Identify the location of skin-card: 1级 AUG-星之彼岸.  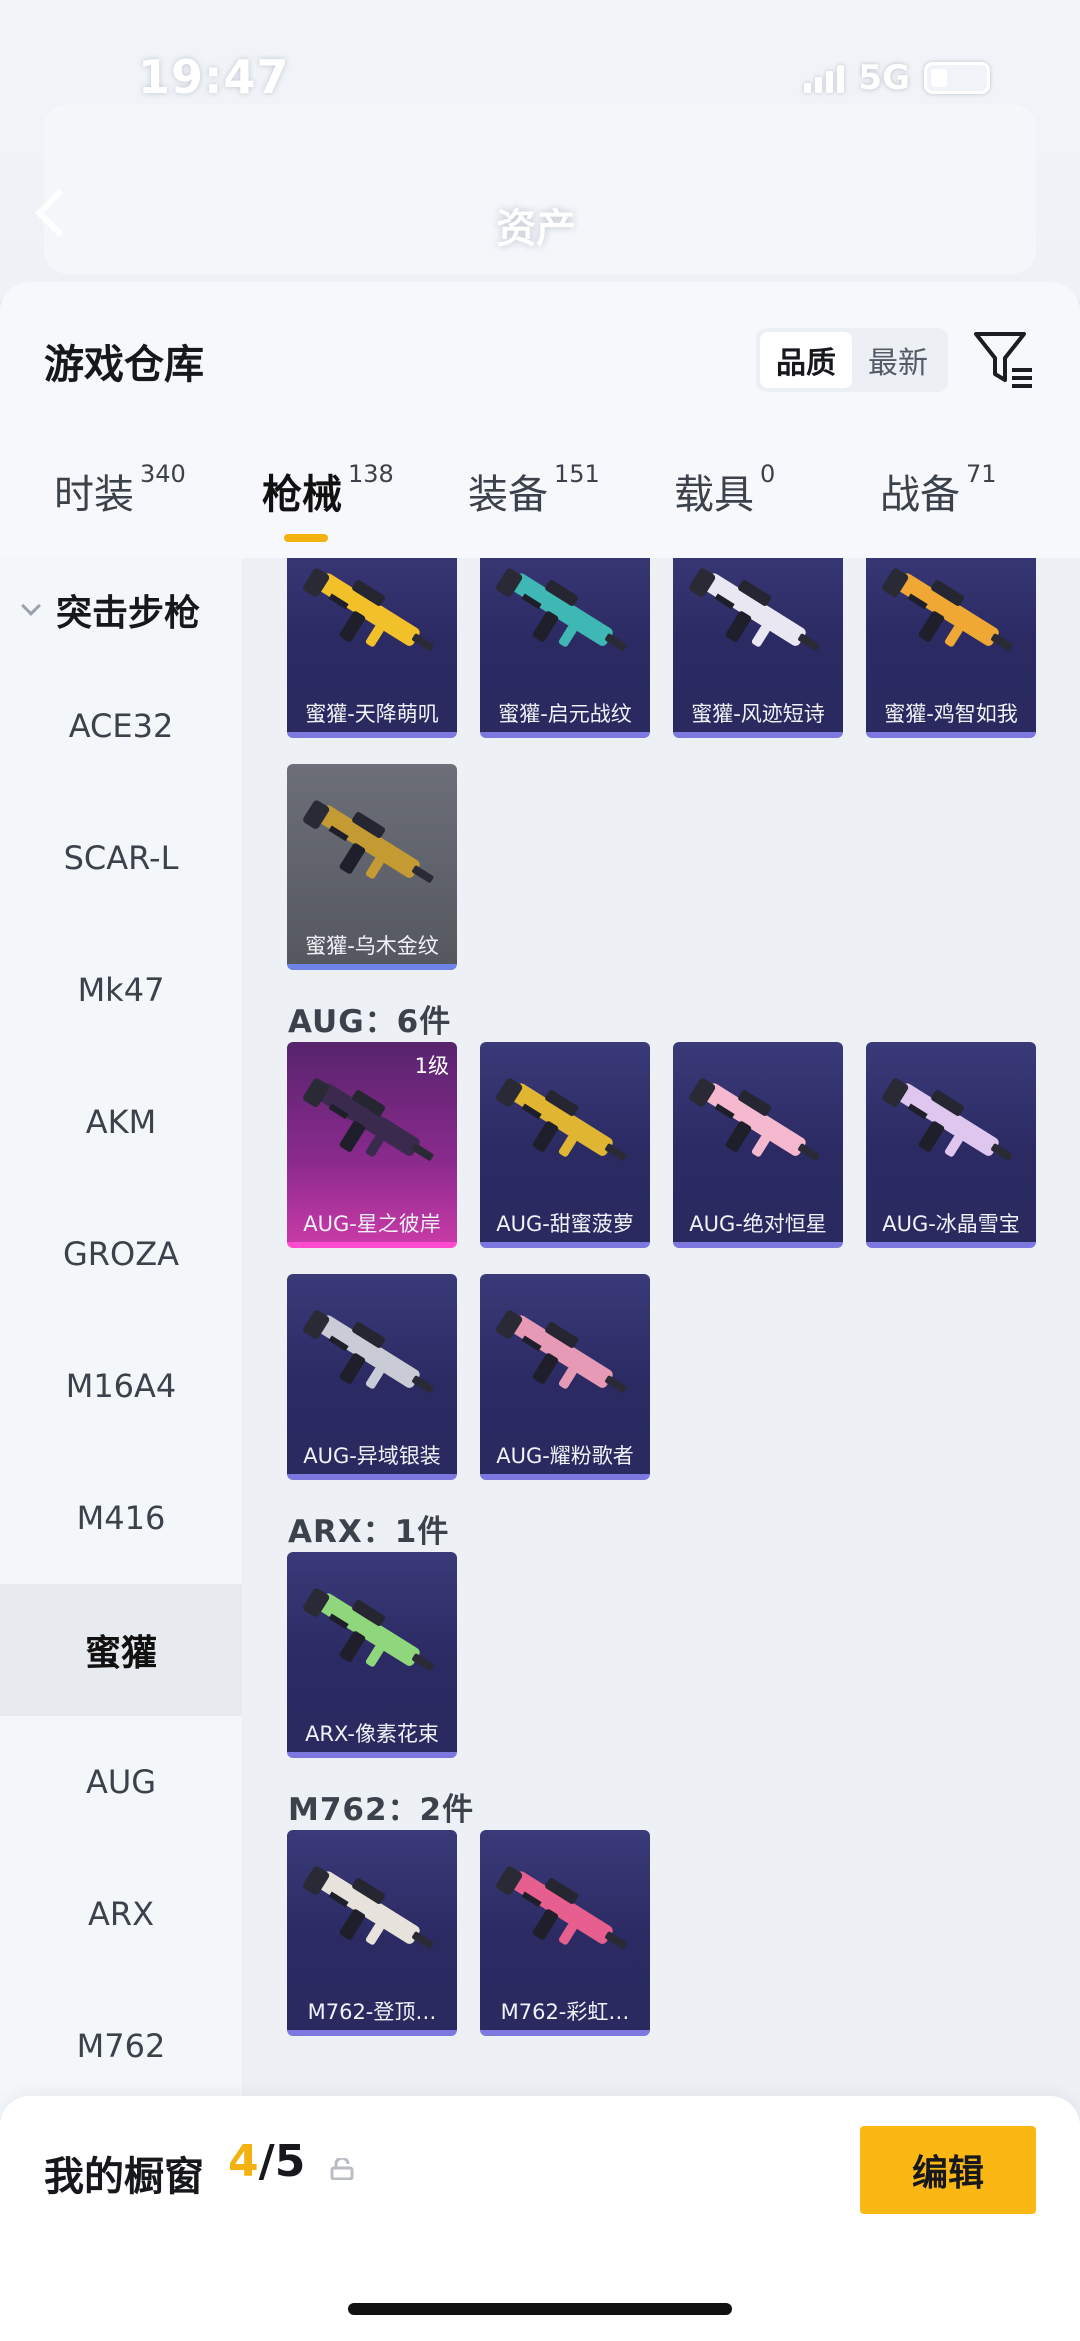
(372, 1145).